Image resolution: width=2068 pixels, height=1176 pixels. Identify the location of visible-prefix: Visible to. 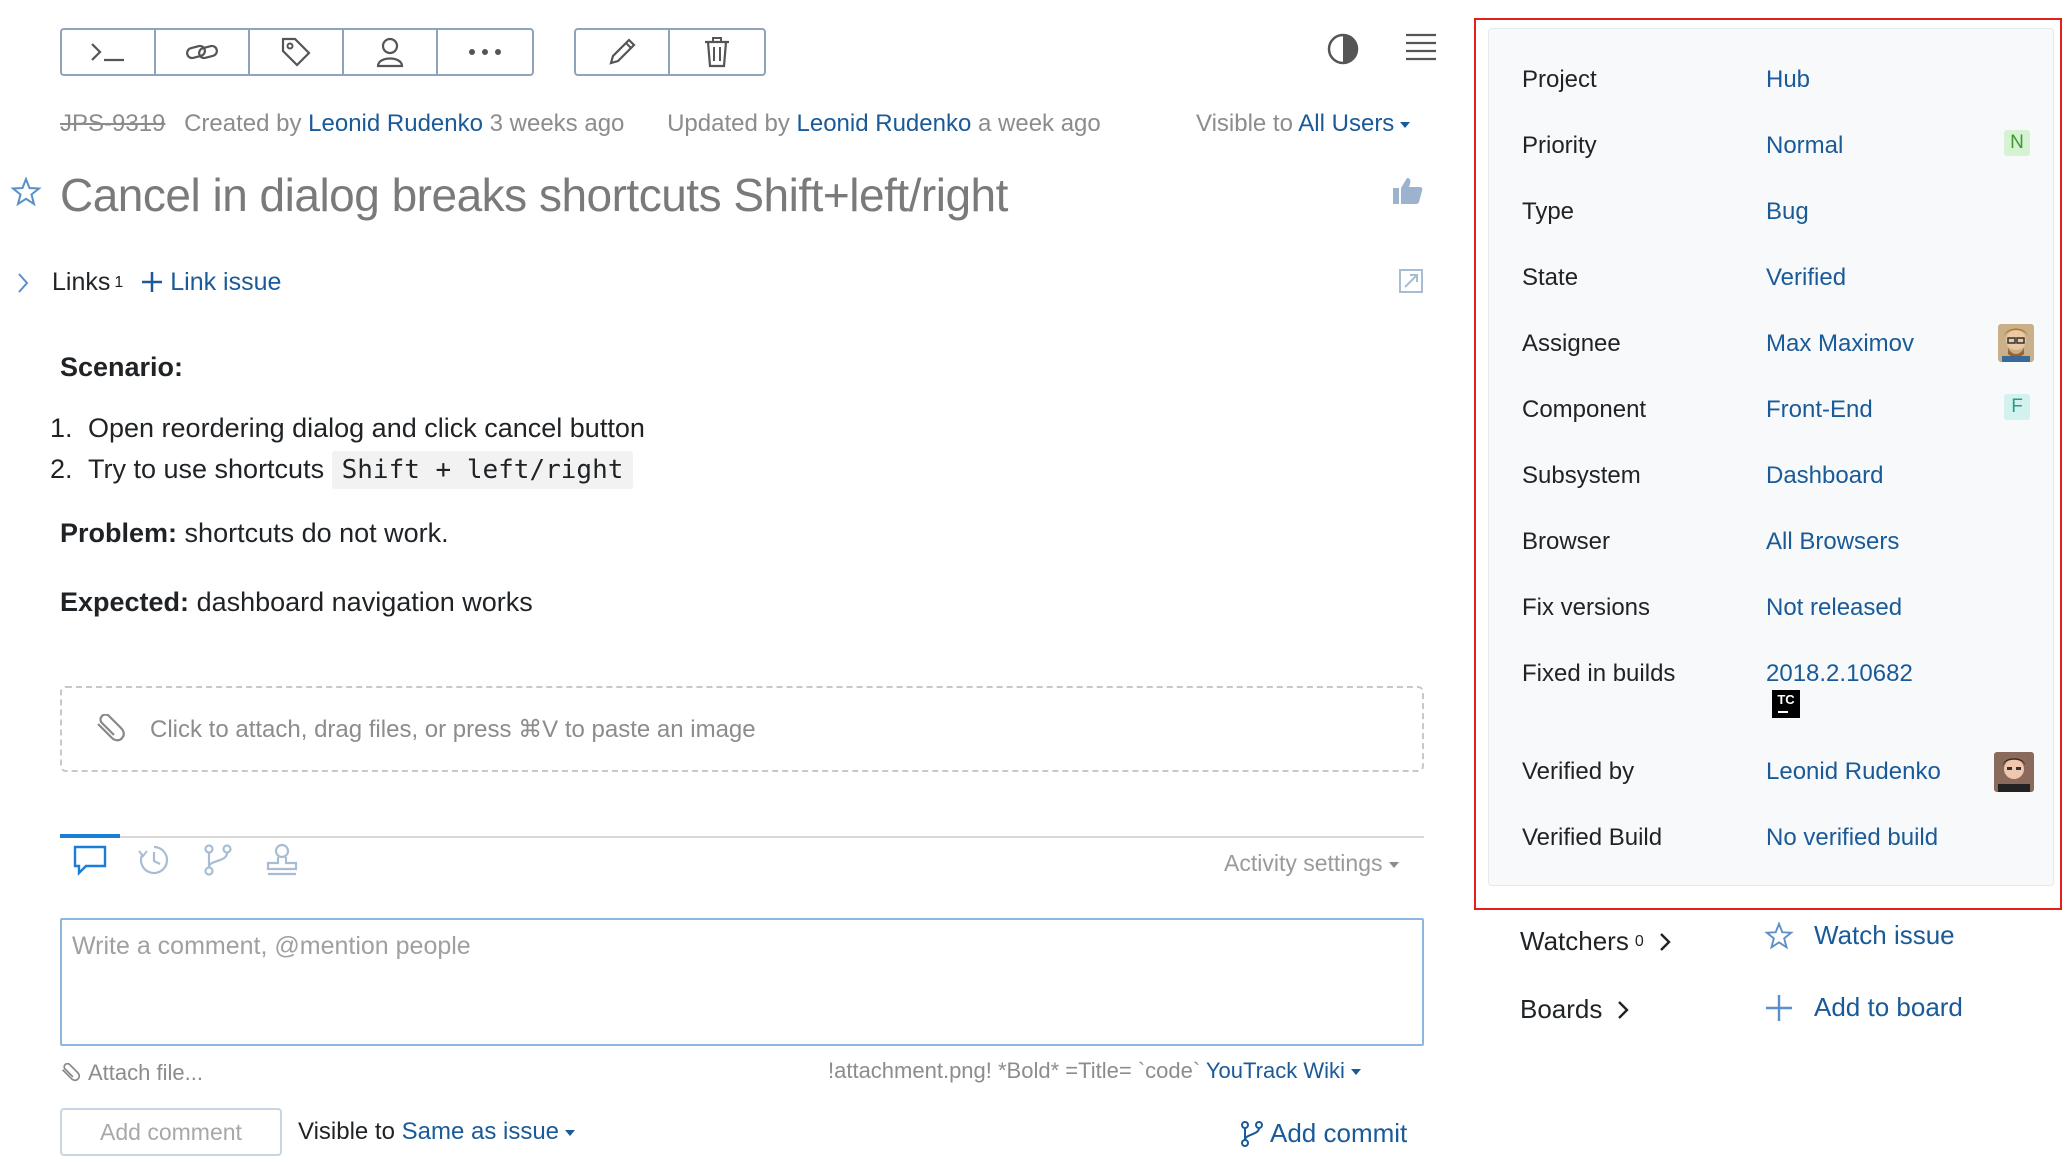
(1244, 123).